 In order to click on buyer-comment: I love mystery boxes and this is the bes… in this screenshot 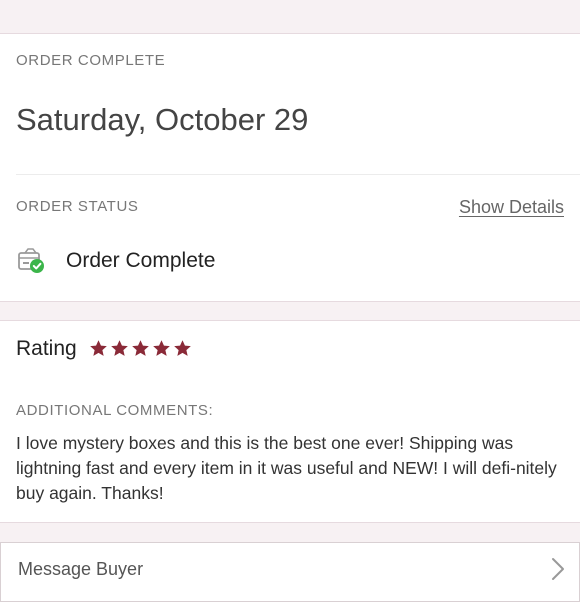, I will do `click(286, 468)`.